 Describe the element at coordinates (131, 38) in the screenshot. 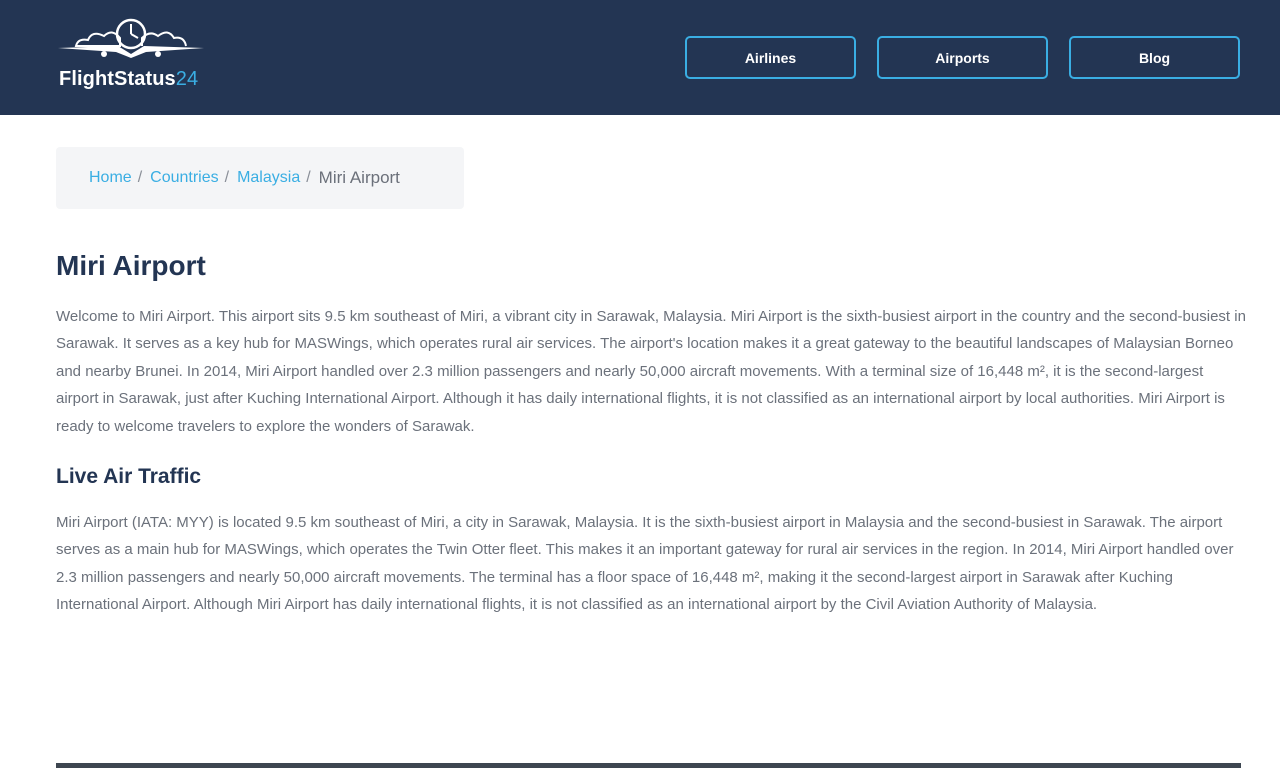

I see `airplane-clock-icon` at that location.